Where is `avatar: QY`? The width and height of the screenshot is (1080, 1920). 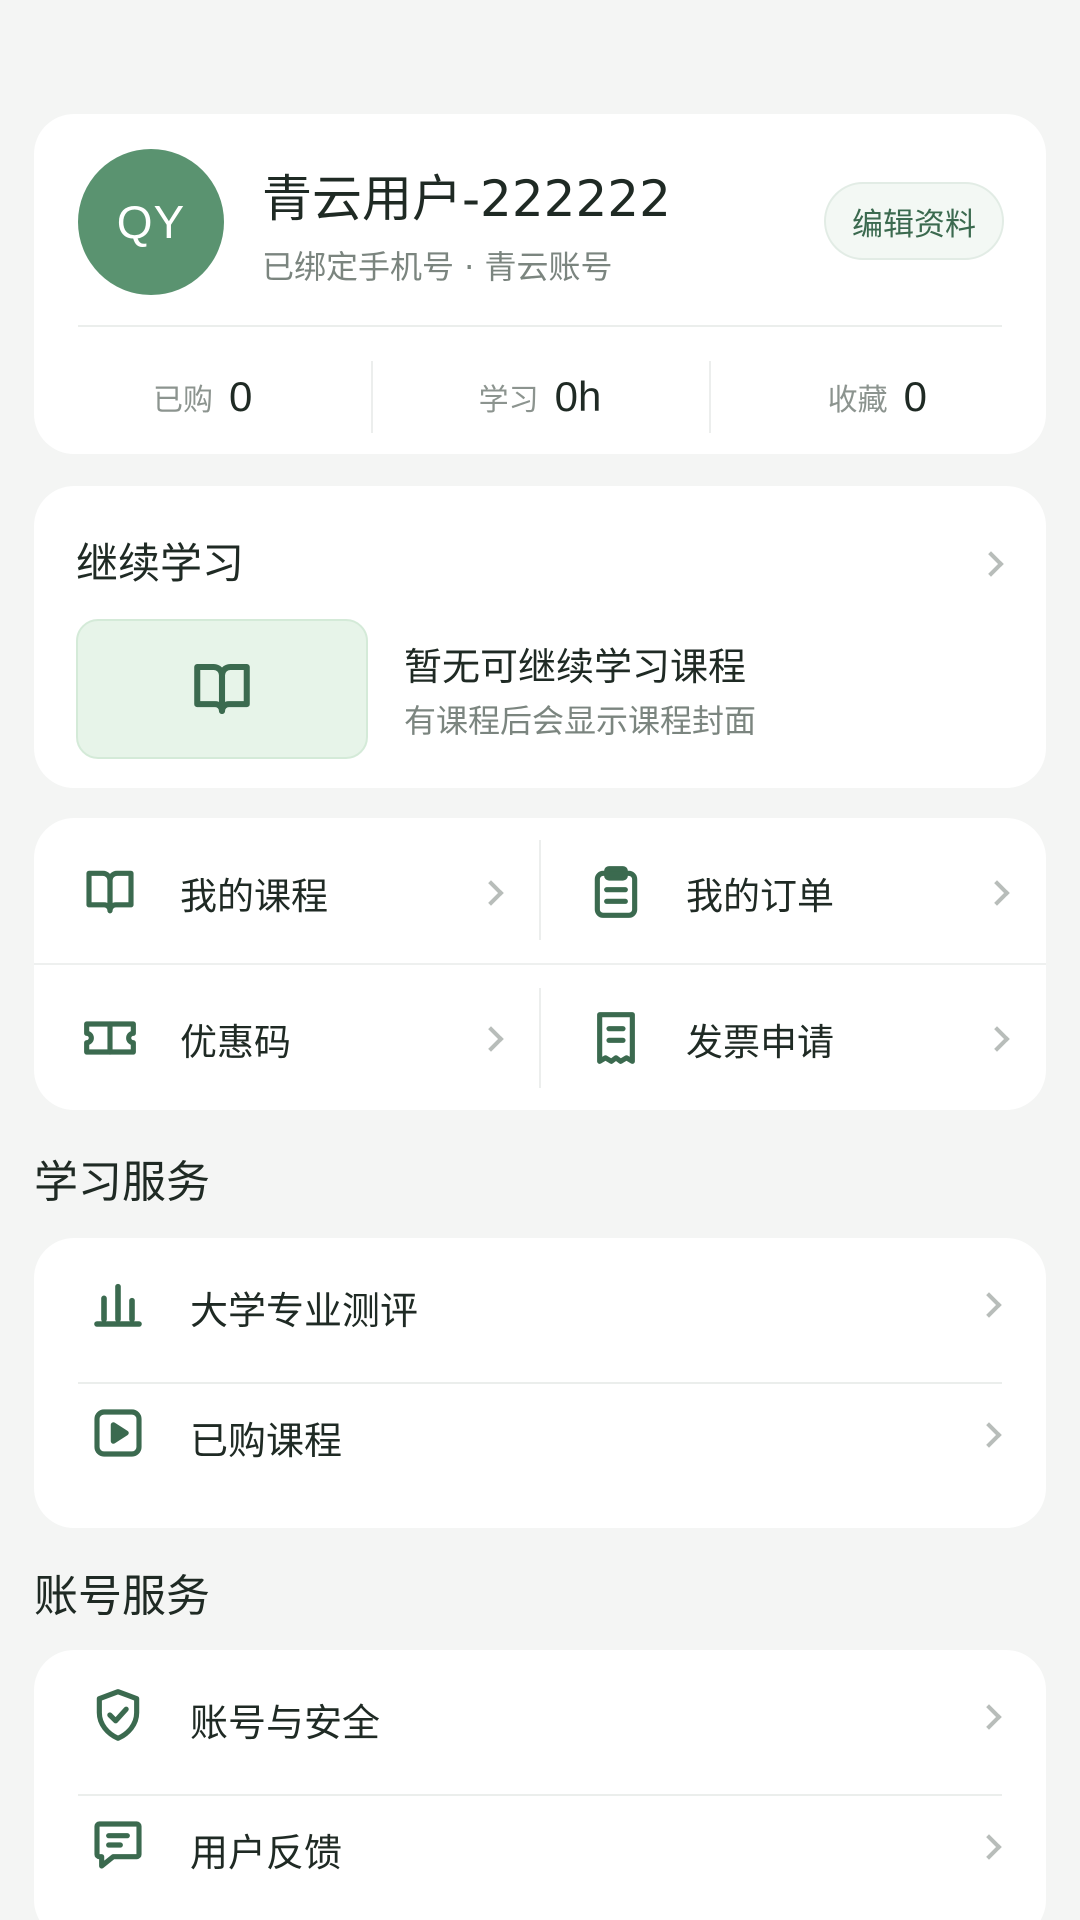
avatar: QY is located at coordinates (151, 222).